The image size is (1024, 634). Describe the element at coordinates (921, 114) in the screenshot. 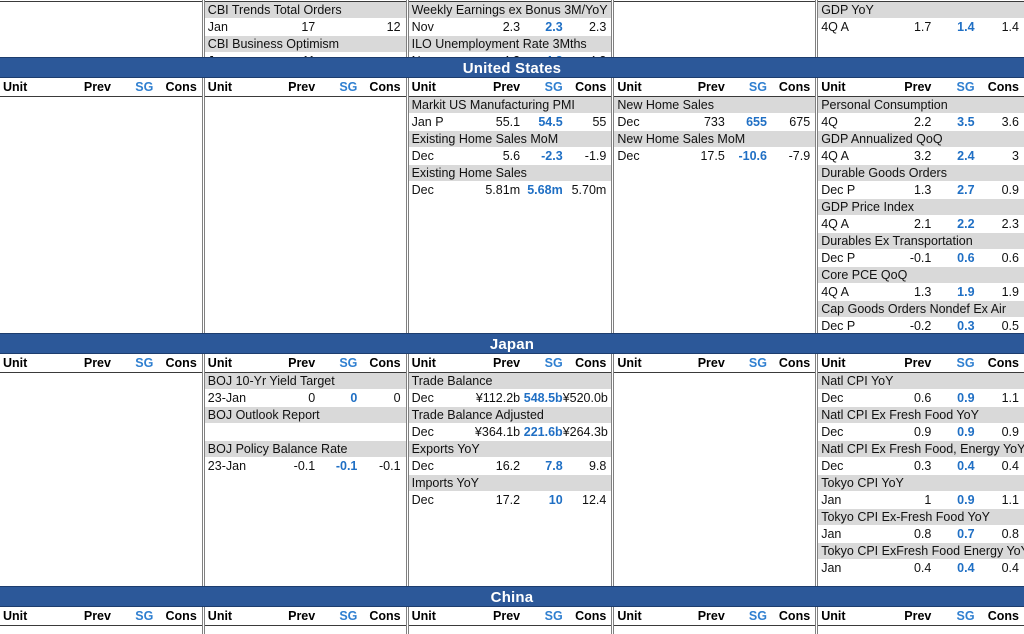

I see `indicator-block: Personal Consumption 4Q 2.2 3.5 3.6` at that location.